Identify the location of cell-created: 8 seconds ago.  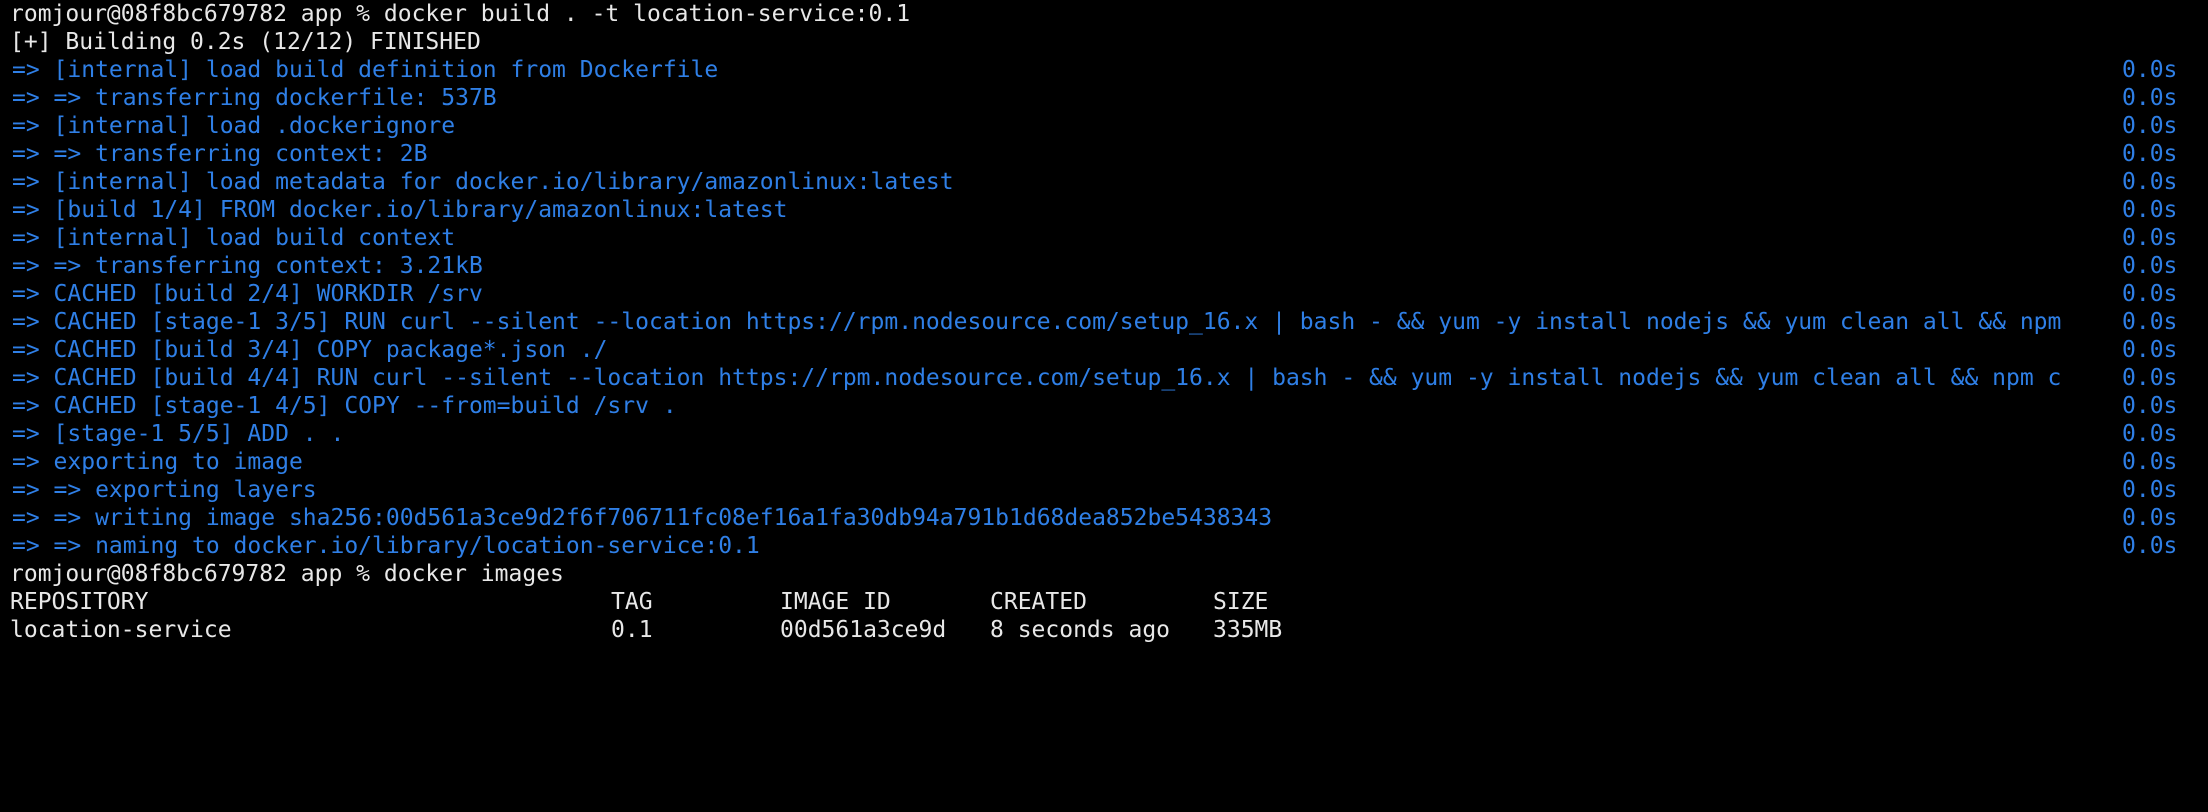
(1080, 630).